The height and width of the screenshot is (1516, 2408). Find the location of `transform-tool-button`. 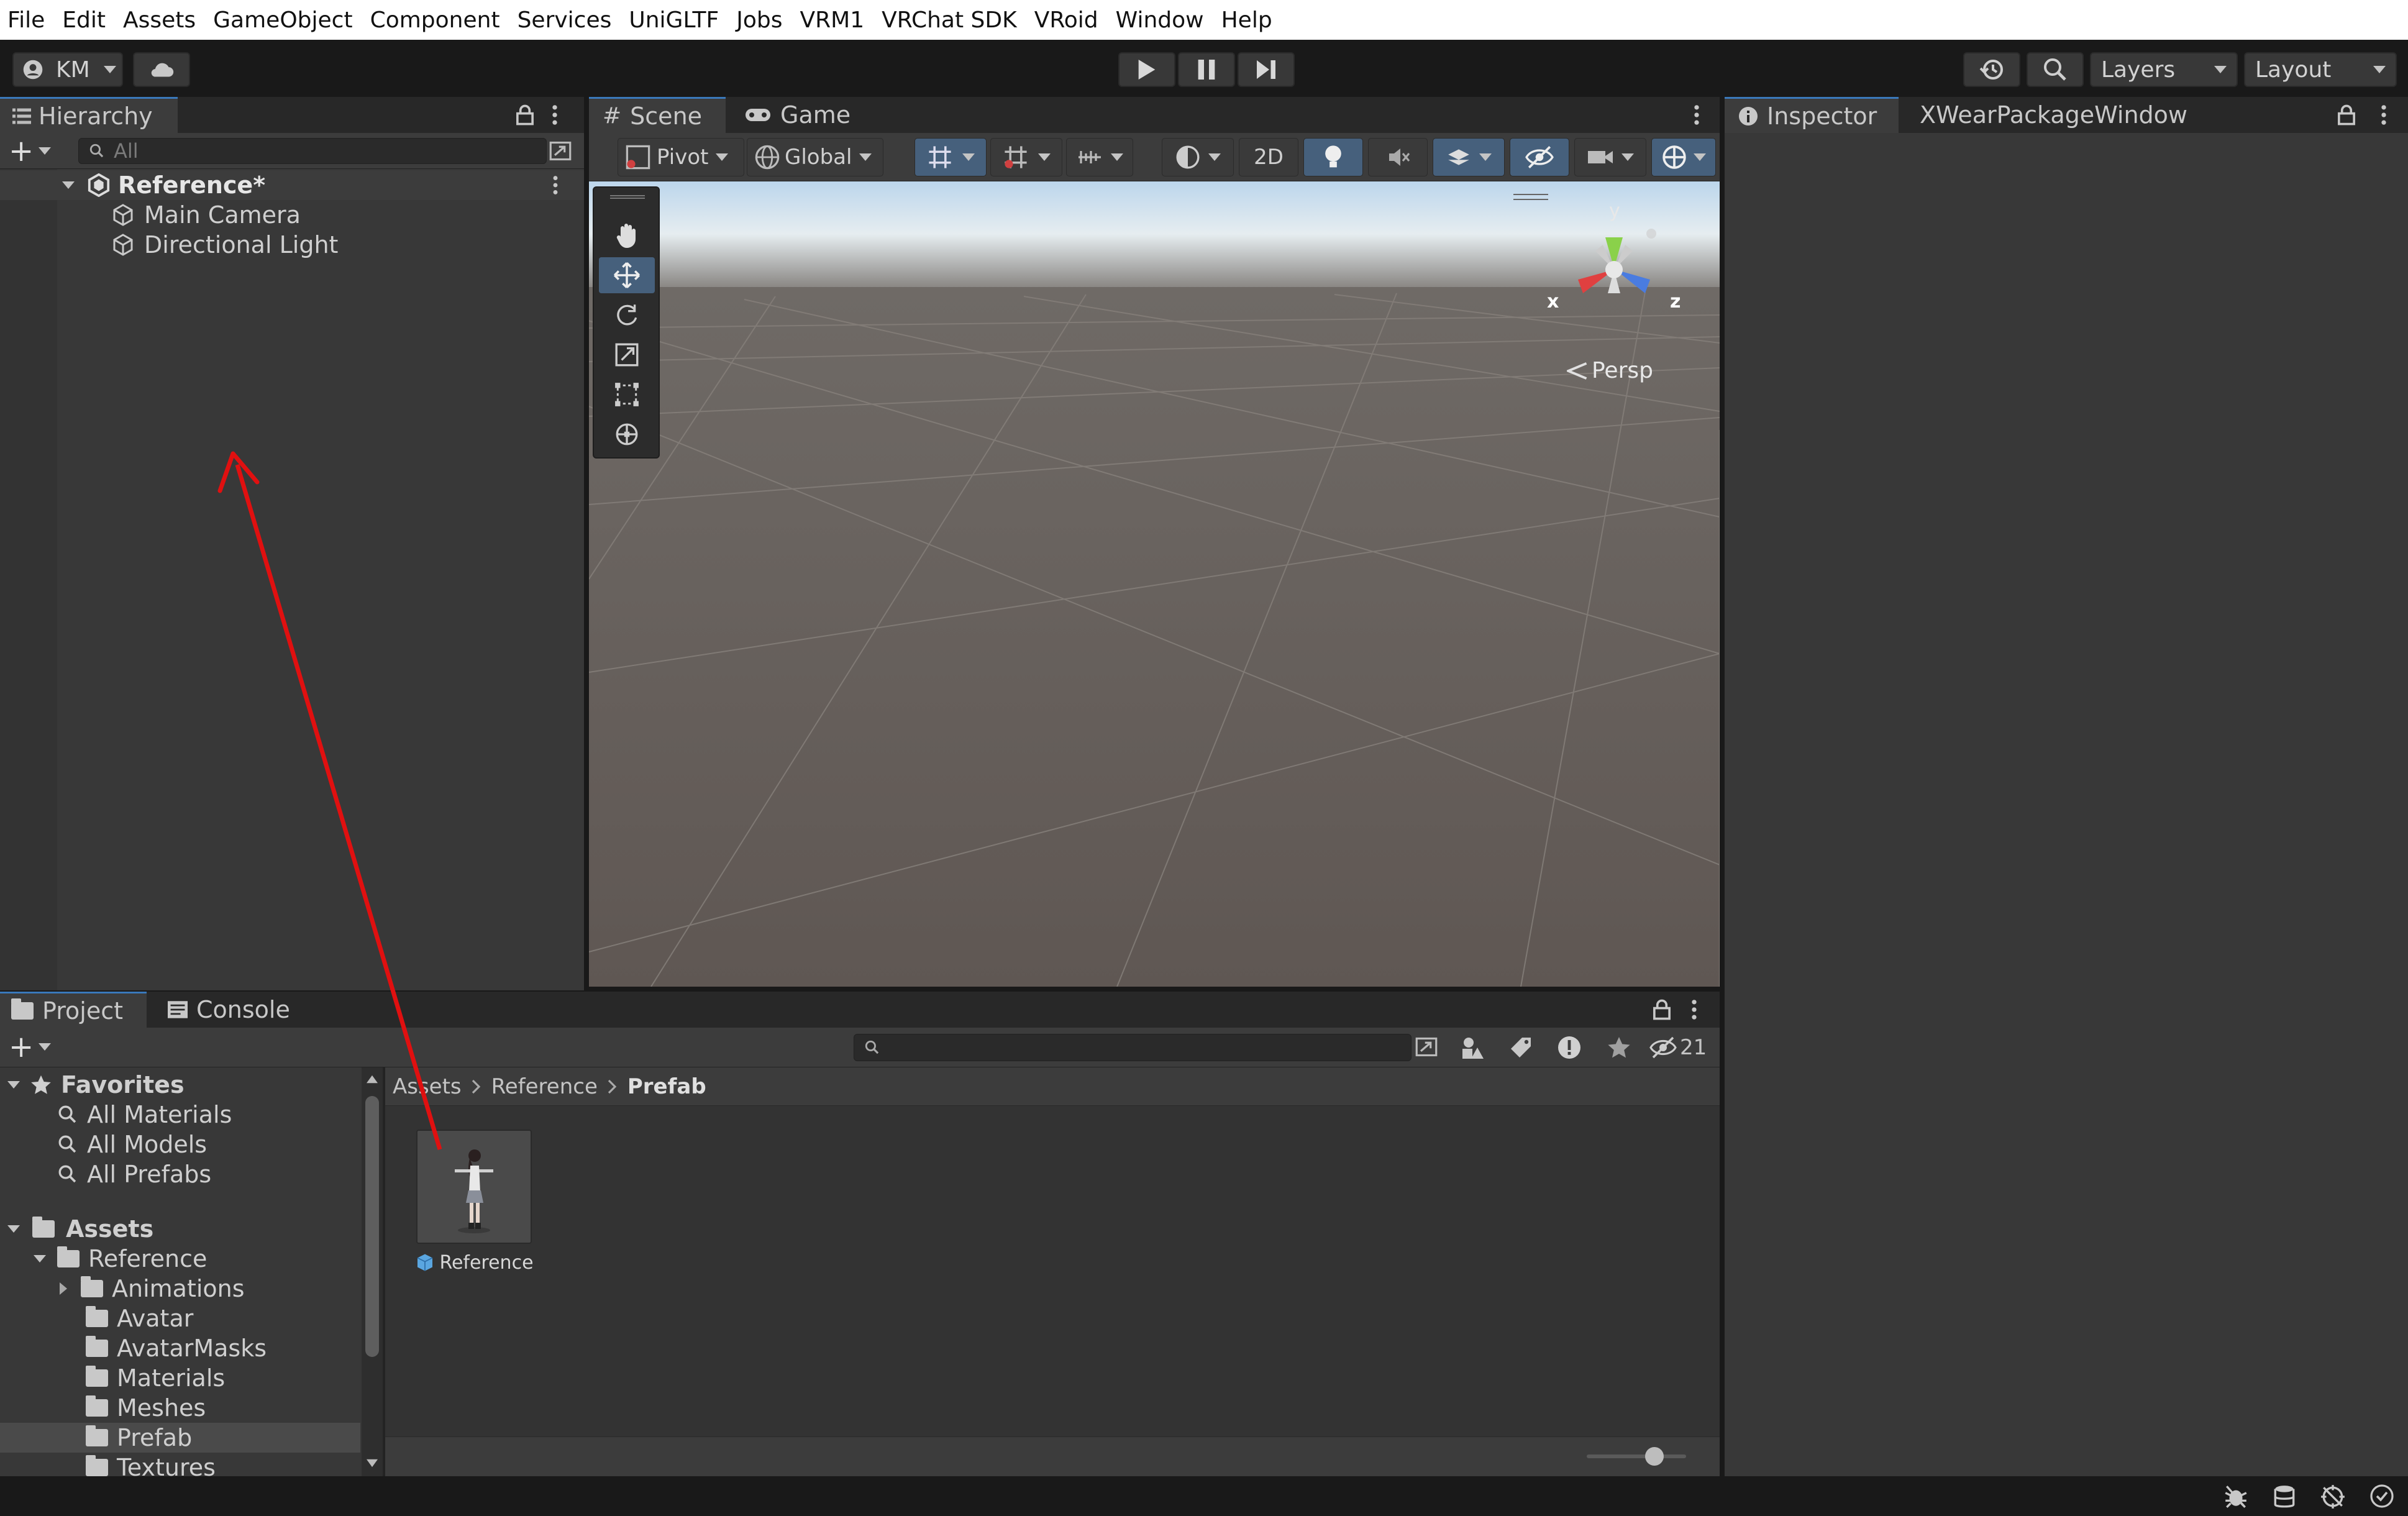

transform-tool-button is located at coordinates (627, 434).